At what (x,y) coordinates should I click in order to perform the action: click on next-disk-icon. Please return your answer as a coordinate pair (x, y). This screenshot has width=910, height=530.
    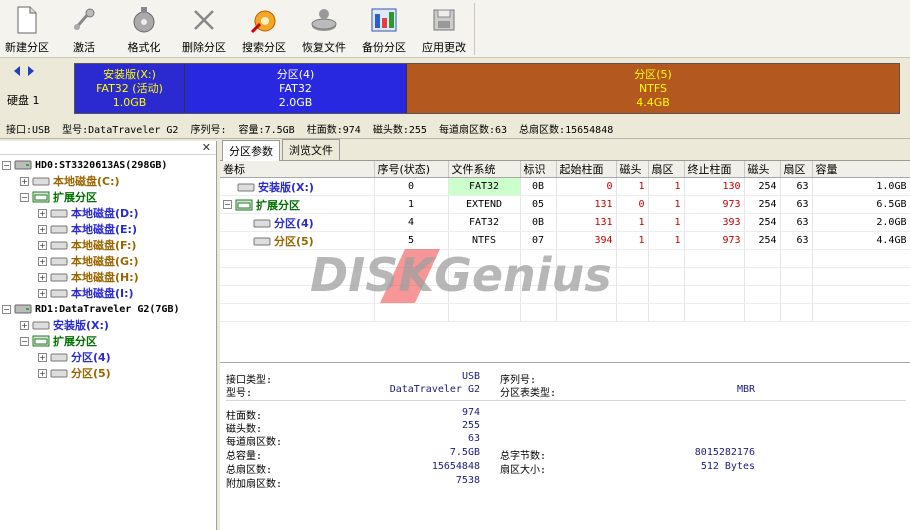
    Looking at the image, I should click on (31, 71).